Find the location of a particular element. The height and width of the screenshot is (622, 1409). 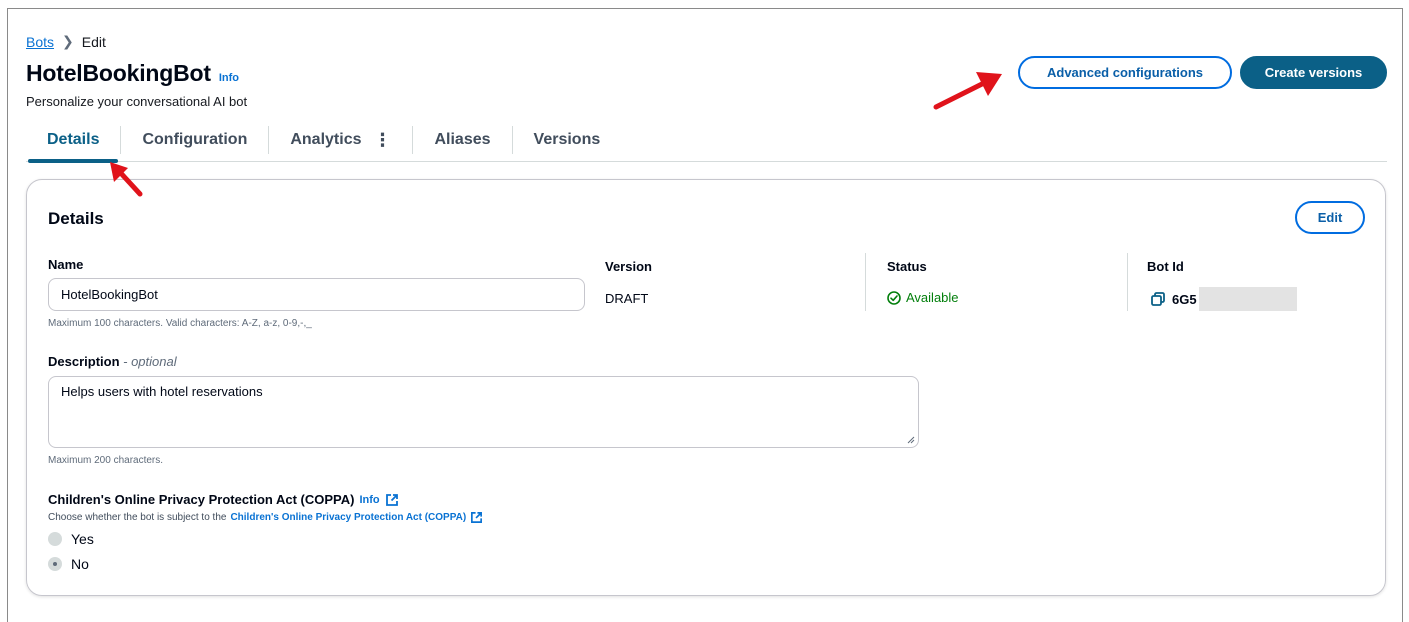

copy-icon is located at coordinates (1158, 299).